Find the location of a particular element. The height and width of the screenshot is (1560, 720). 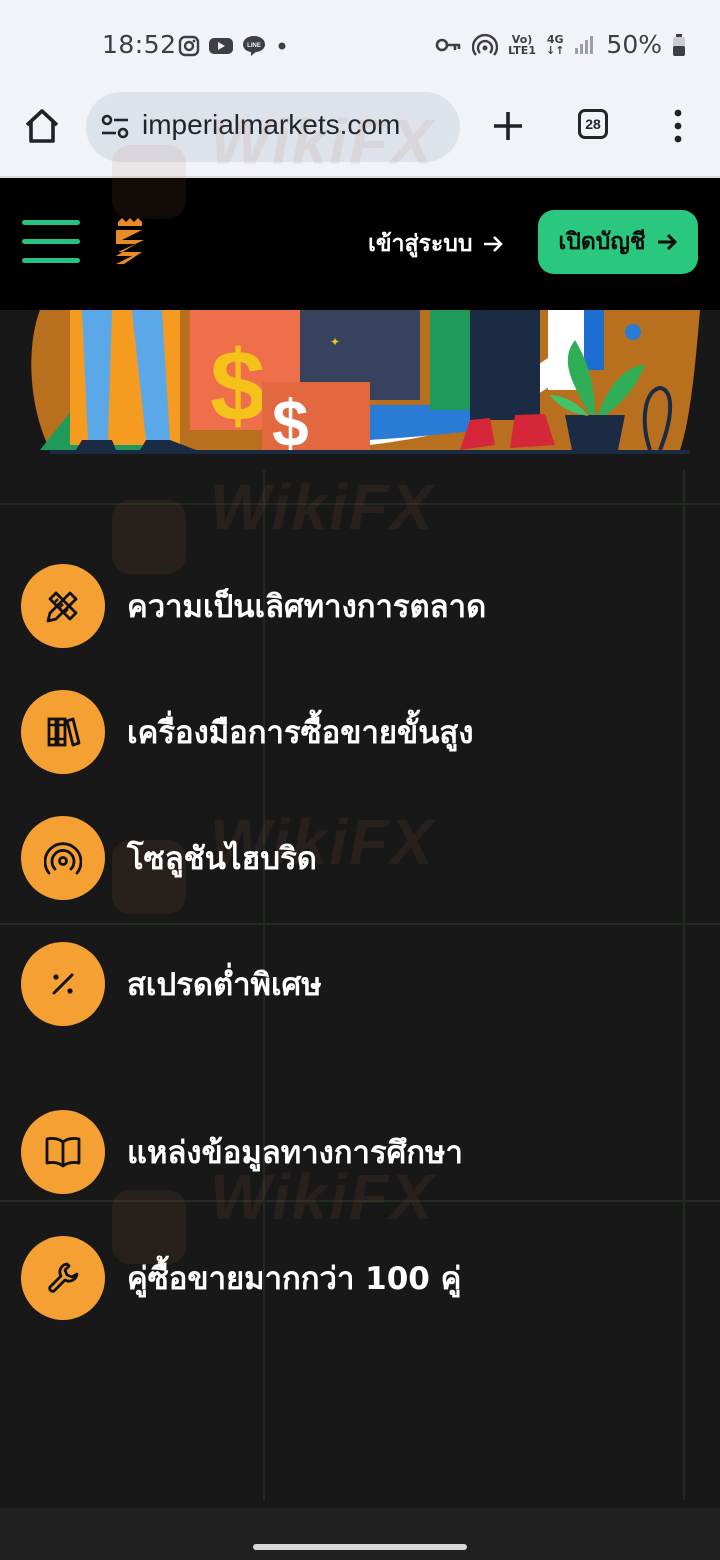

svg-text: LINE is located at coordinates (254, 46).